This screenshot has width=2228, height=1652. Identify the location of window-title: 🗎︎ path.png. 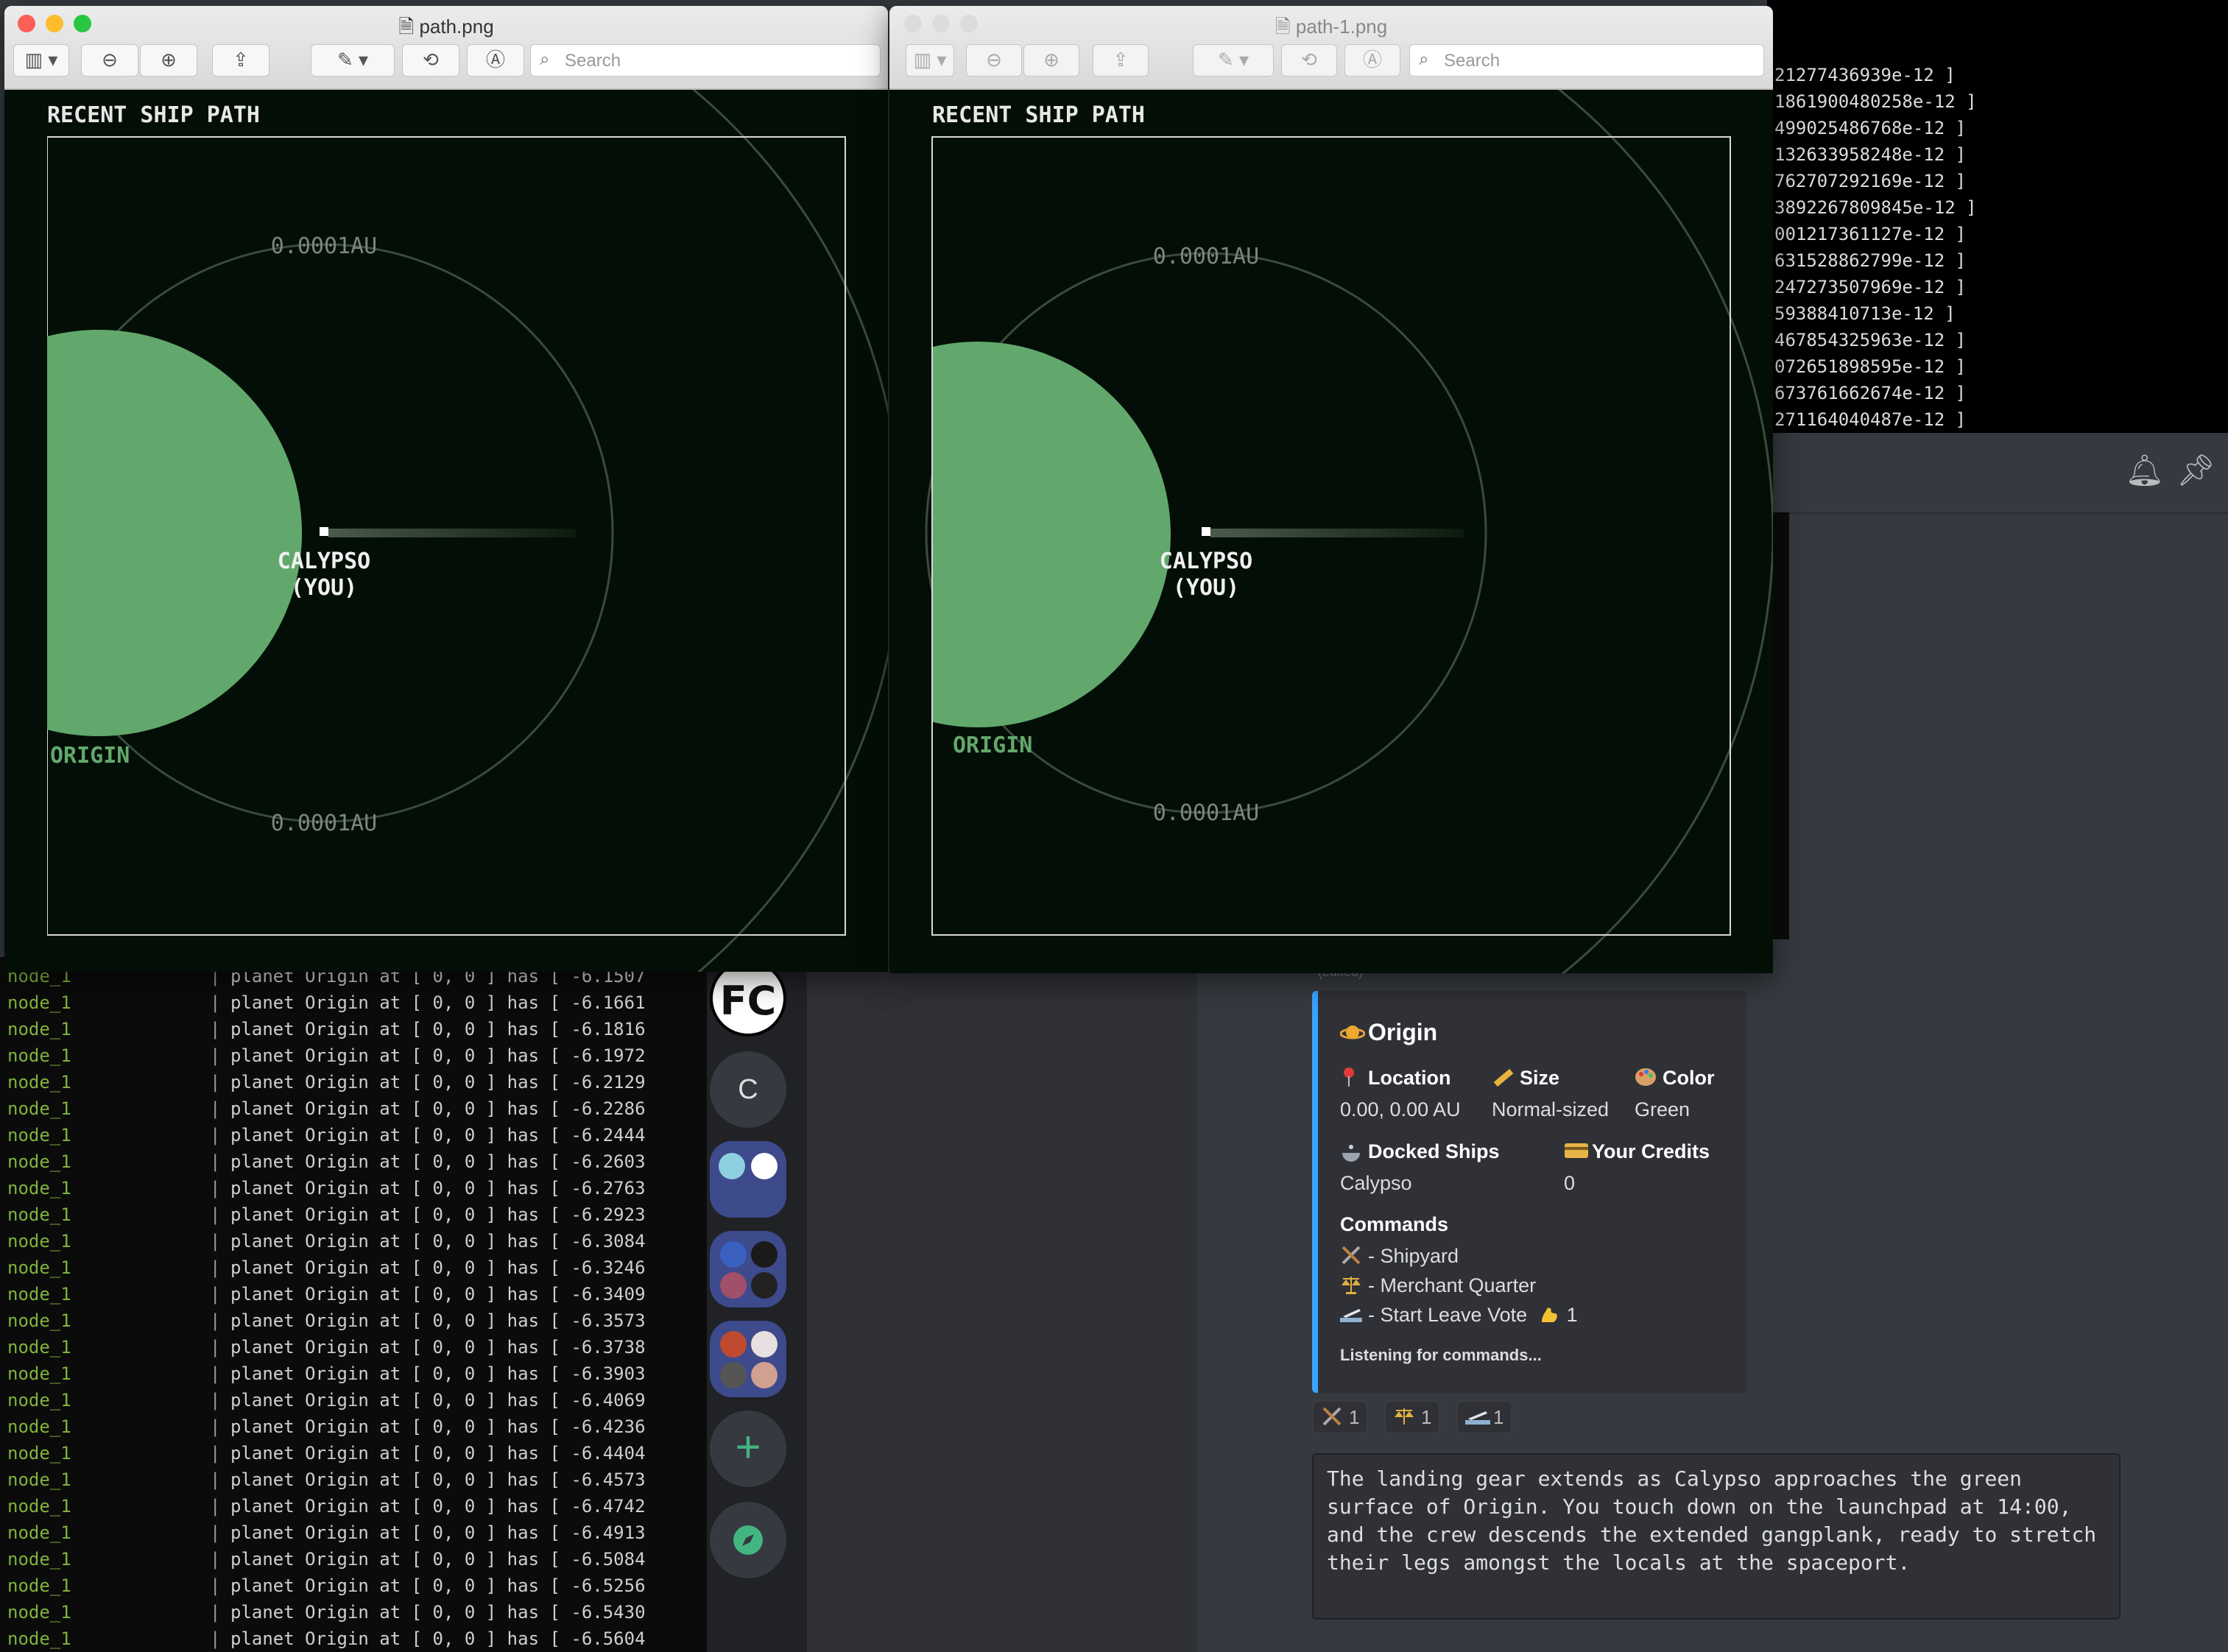
(446, 26).